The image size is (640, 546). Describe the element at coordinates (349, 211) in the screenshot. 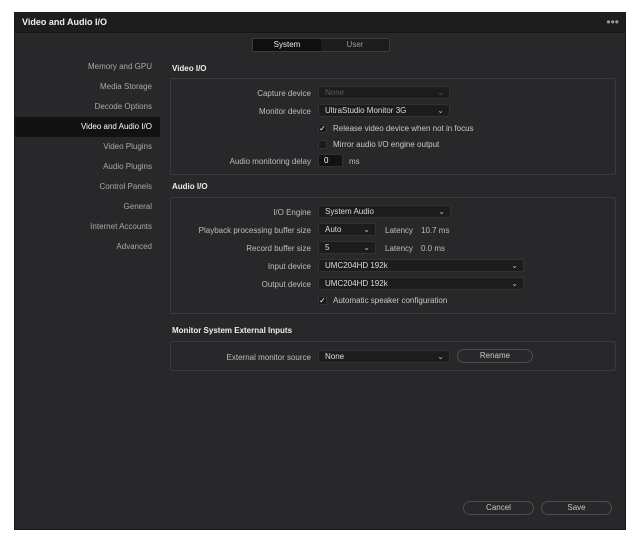

I see `io-engine-value: System Audio` at that location.